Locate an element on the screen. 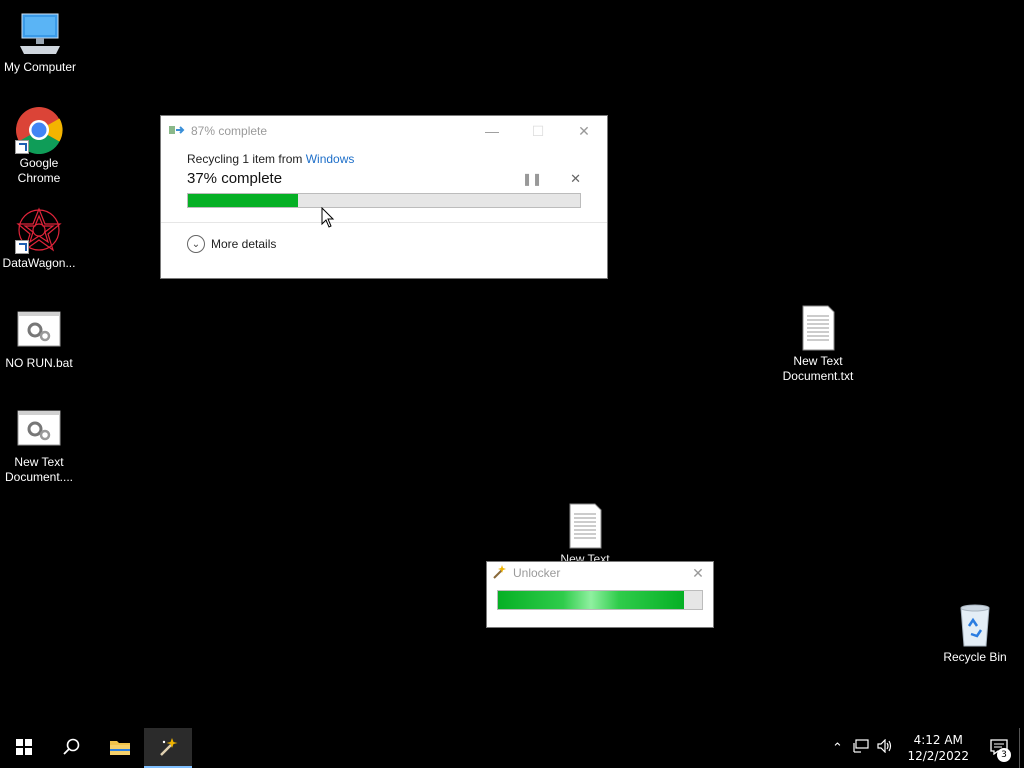  desktop-icon-new-text: New Text is located at coordinates (585, 534).